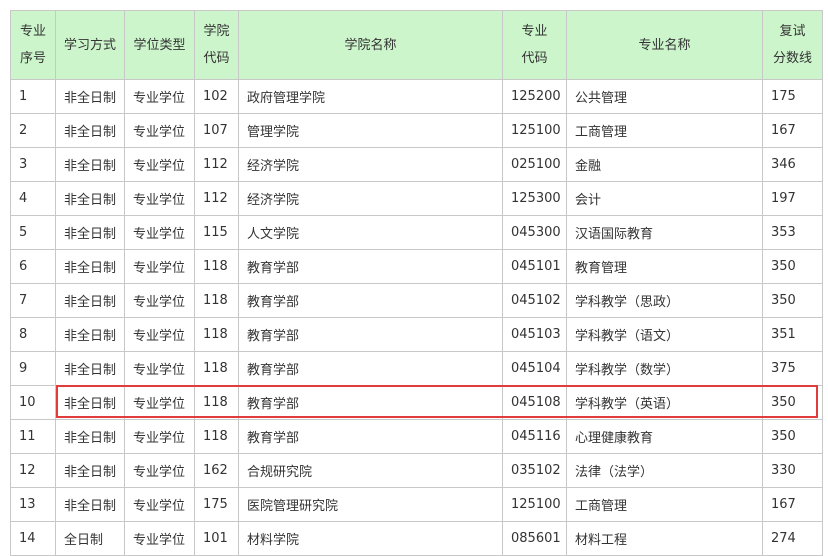 This screenshot has width=828, height=556. What do you see at coordinates (792, 45) in the screenshot?
I see `header-score: 复试 分数线` at bounding box center [792, 45].